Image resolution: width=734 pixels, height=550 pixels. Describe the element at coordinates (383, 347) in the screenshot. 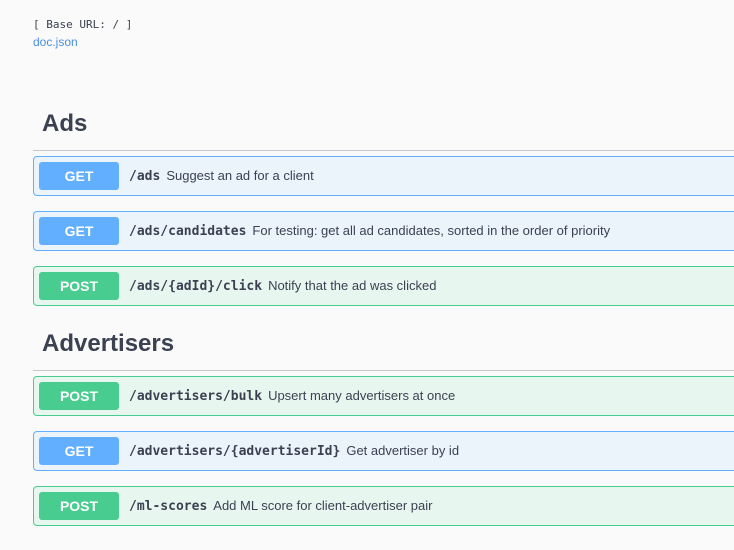

I see `tag-header-advertisers: Advertisers` at that location.